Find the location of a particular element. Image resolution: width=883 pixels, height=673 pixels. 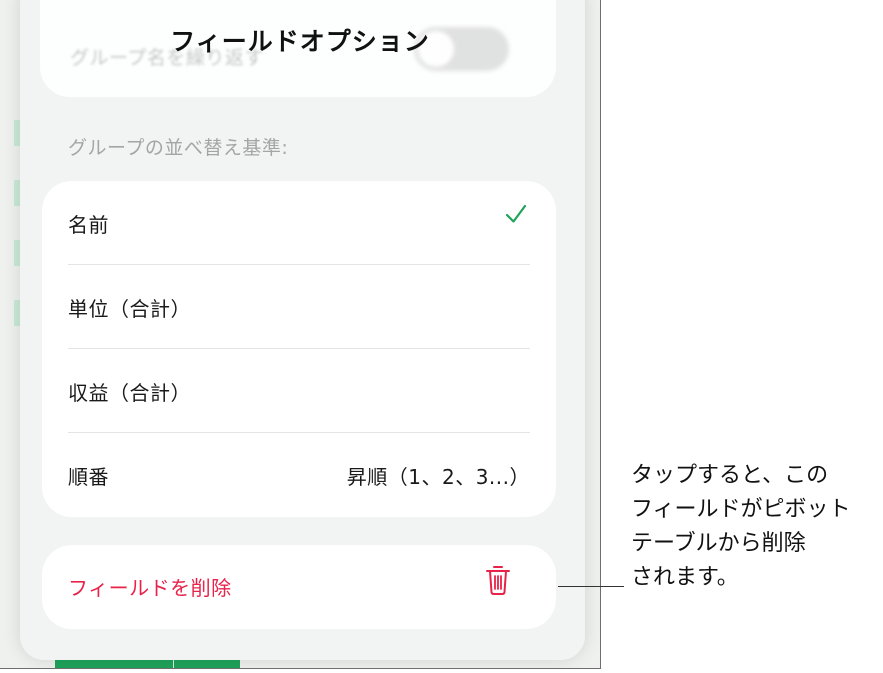

checkmark-icon is located at coordinates (516, 213).